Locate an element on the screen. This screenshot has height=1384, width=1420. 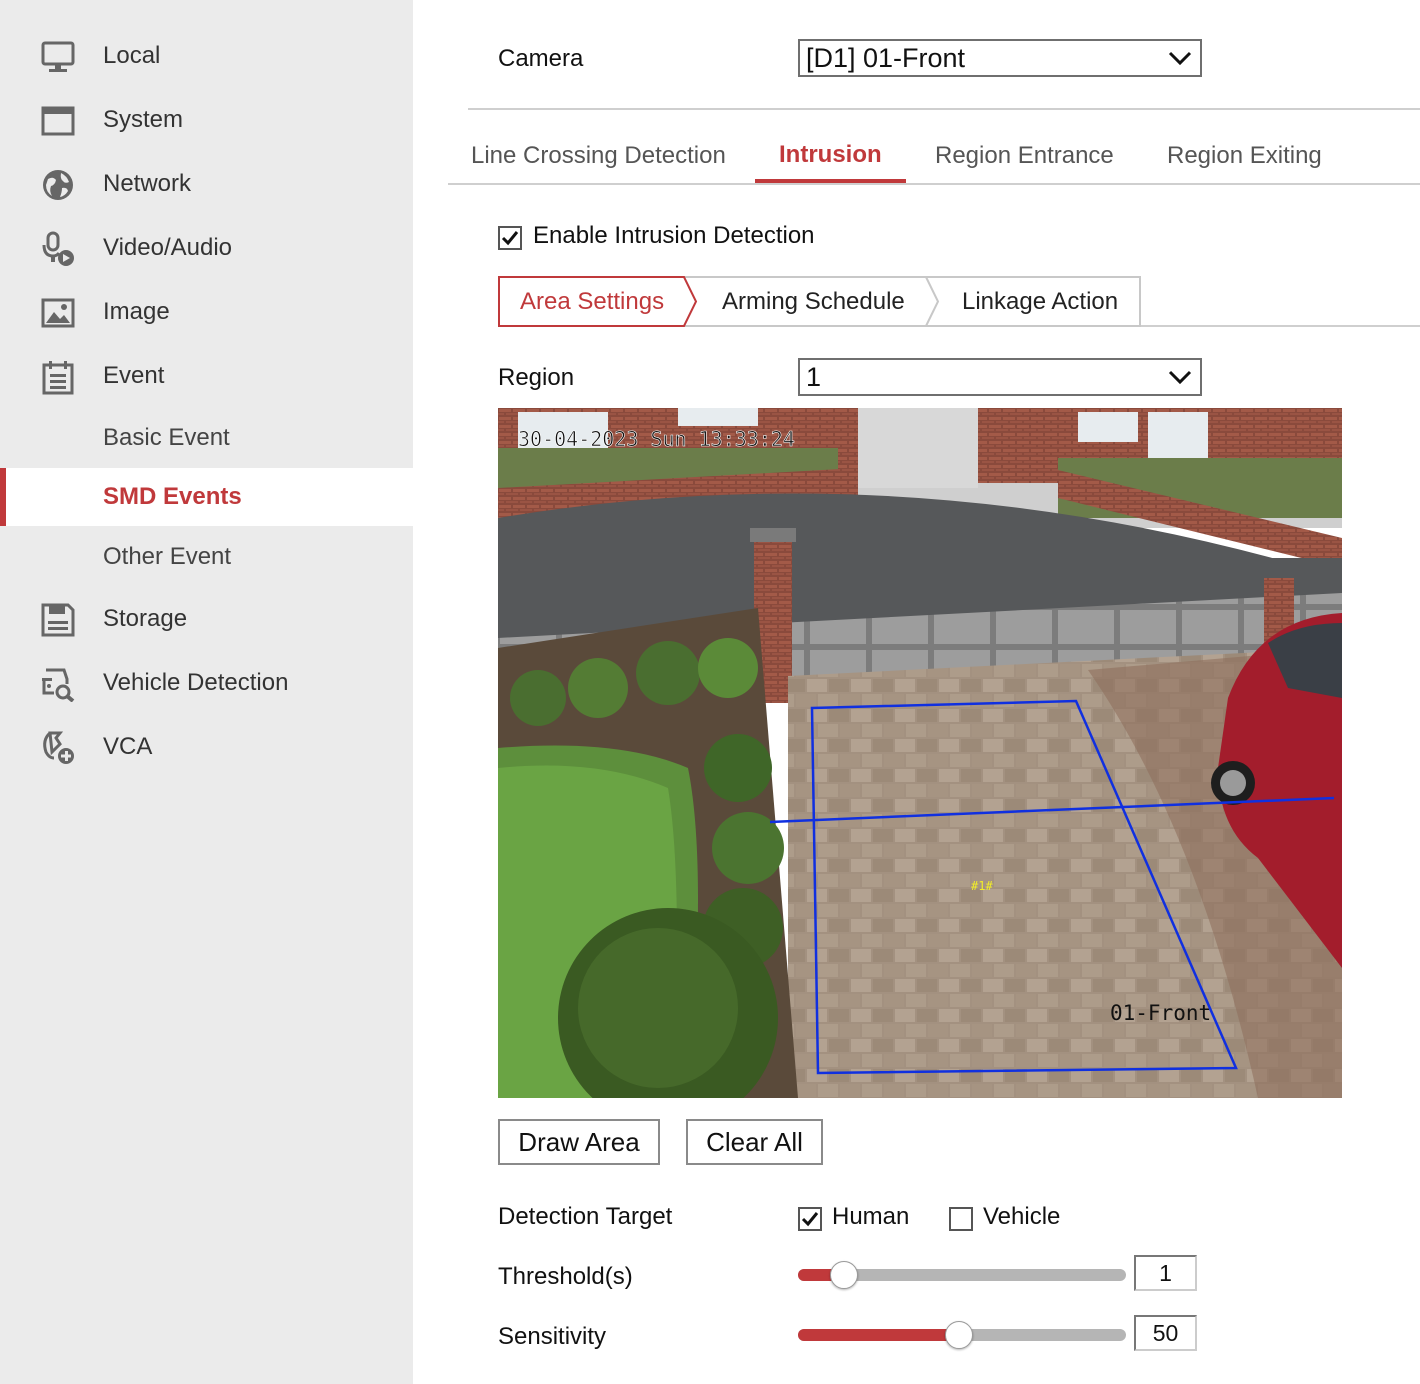
sidebar-item-label: Local is located at coordinates (132, 55).